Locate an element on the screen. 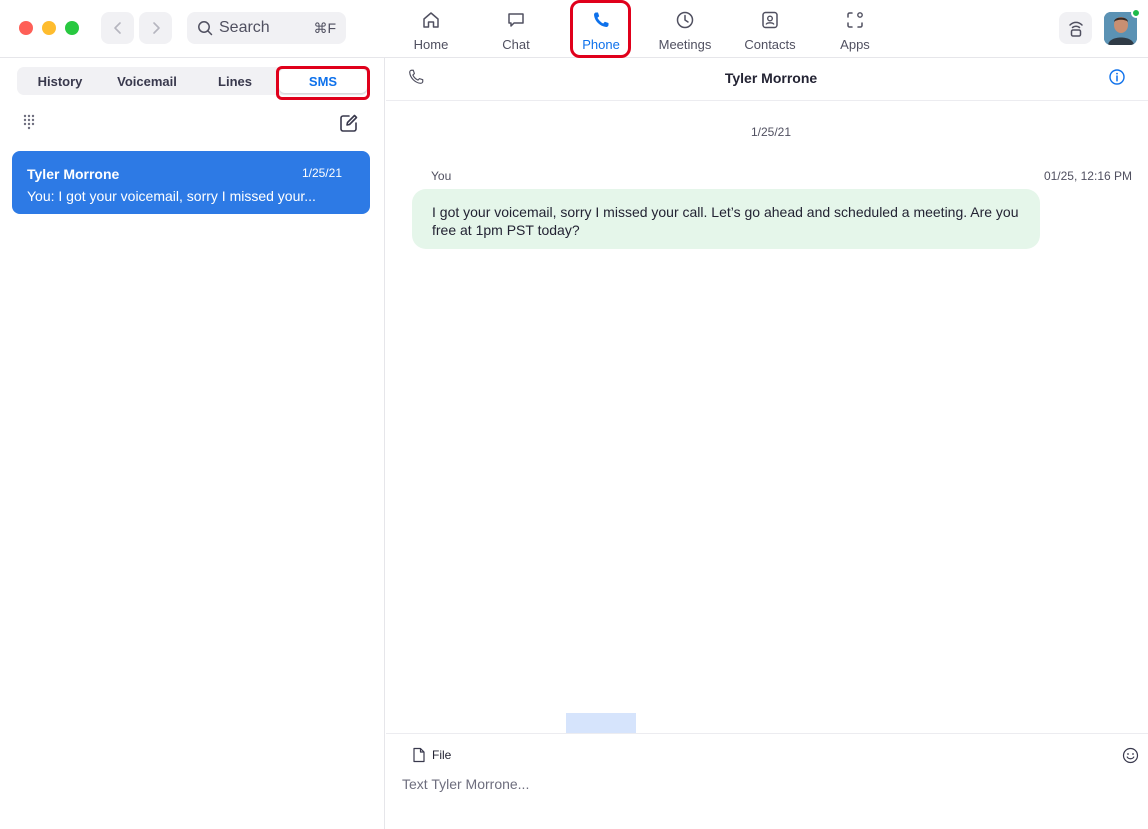 Image resolution: width=1148 pixels, height=829 pixels. attach-file-button: File is located at coordinates (431, 755).